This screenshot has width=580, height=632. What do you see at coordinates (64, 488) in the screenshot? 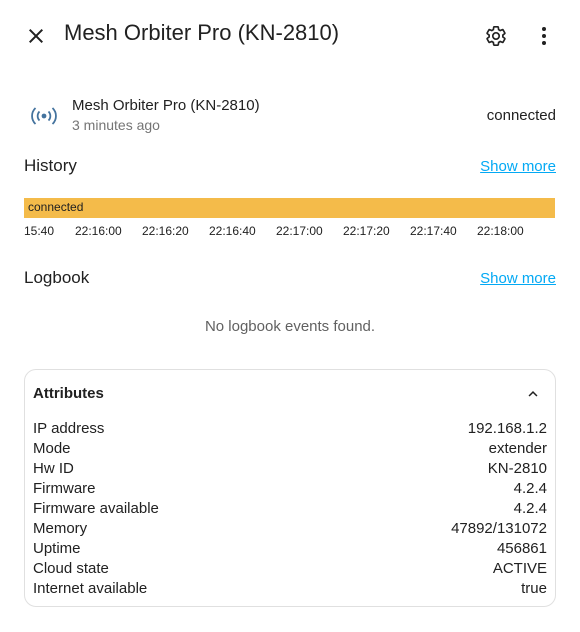
I see `attribute-key: Firmware` at bounding box center [64, 488].